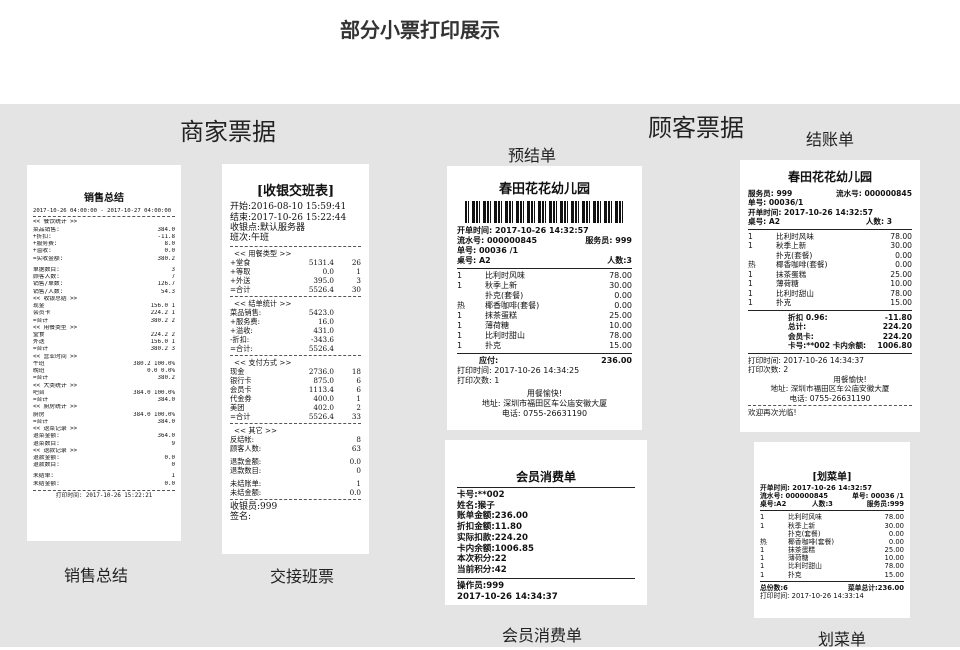 This screenshot has width=960, height=650. I want to click on table-number: 桌号: A2, so click(474, 261).